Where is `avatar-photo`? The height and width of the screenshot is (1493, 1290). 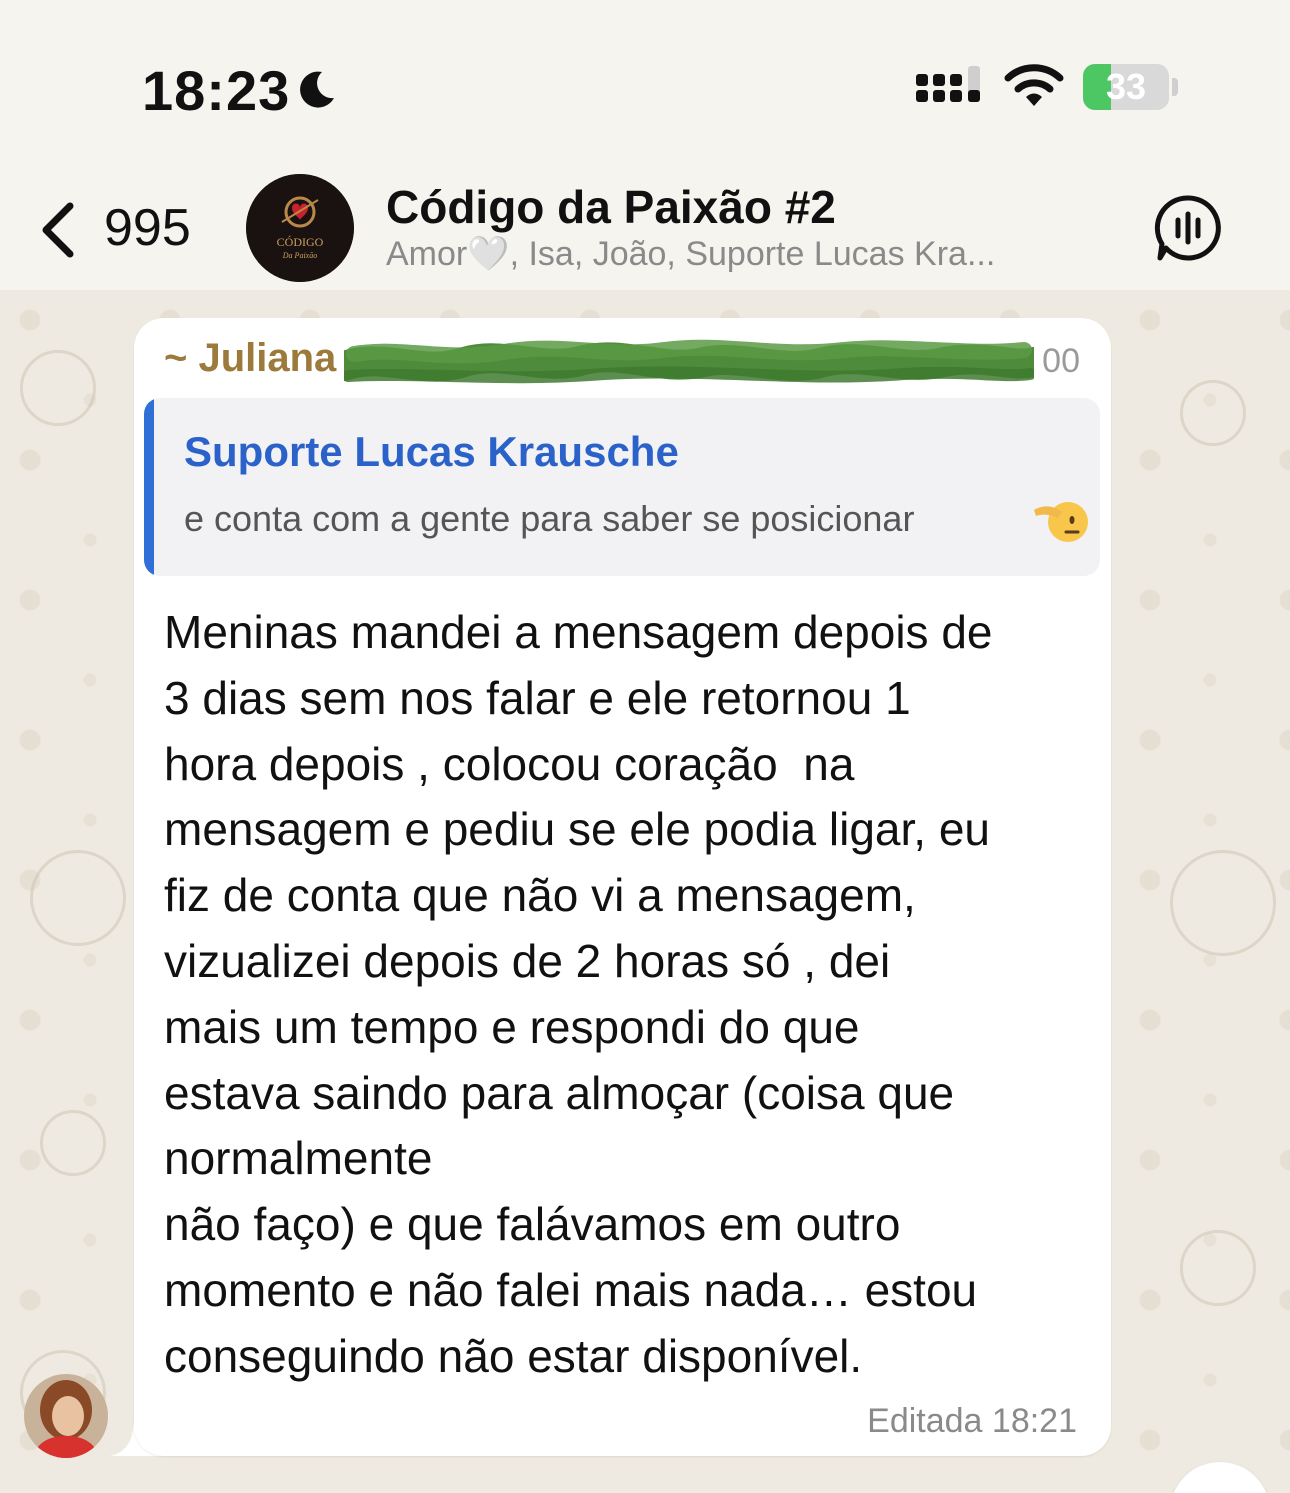 avatar-photo is located at coordinates (66, 1416).